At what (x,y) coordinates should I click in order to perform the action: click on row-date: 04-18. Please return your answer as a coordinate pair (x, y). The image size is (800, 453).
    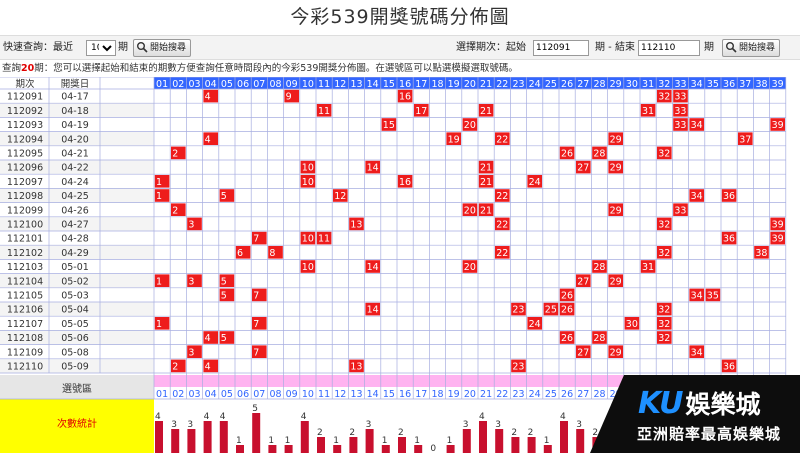
    Looking at the image, I should click on (75, 111).